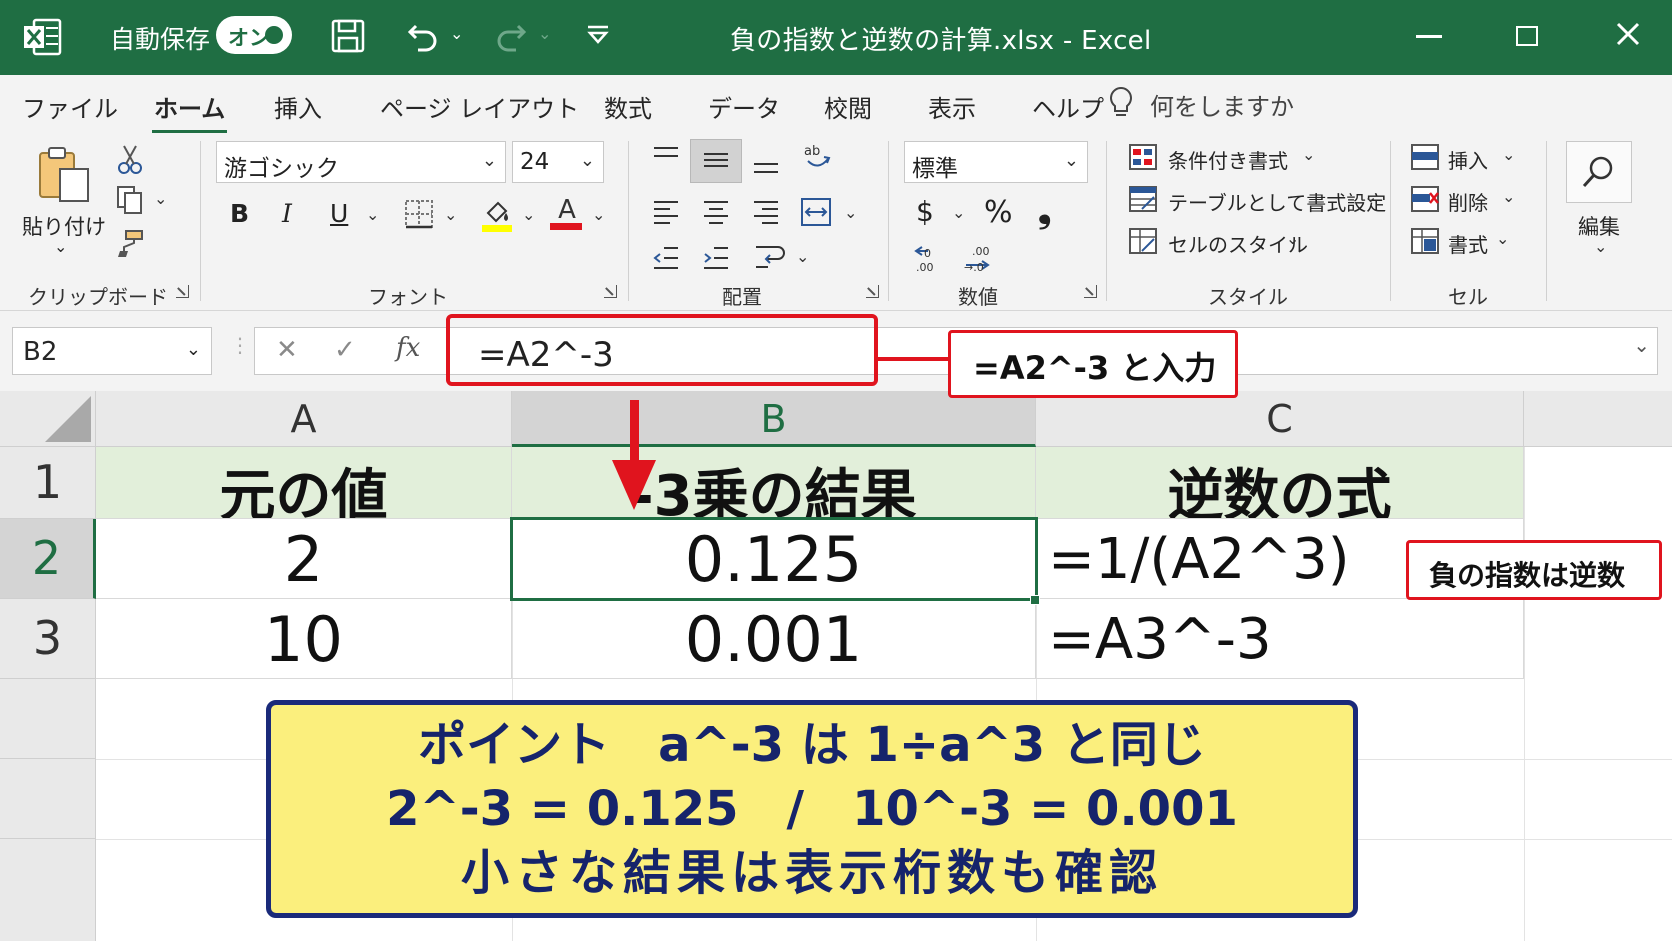 This screenshot has height=941, width=1672. What do you see at coordinates (872, 291) in the screenshot?
I see `alignment-launcher-icon` at bounding box center [872, 291].